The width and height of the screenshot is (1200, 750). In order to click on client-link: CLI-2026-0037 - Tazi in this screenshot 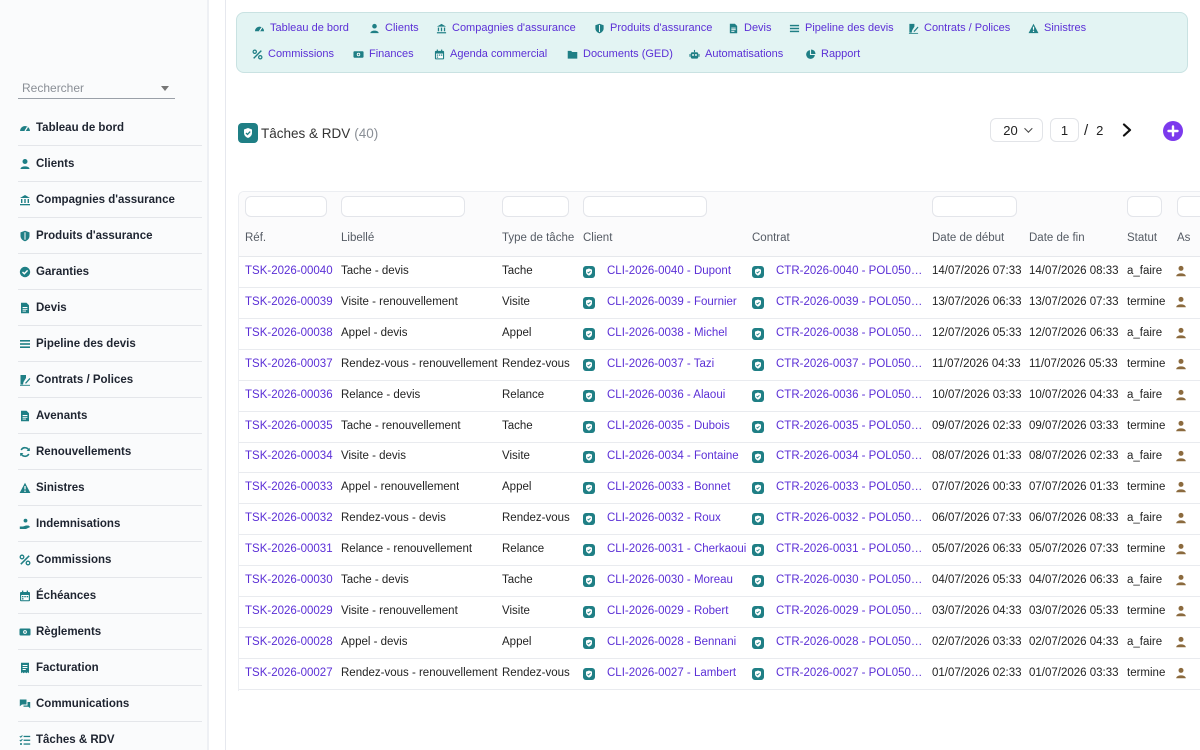, I will do `click(677, 364)`.